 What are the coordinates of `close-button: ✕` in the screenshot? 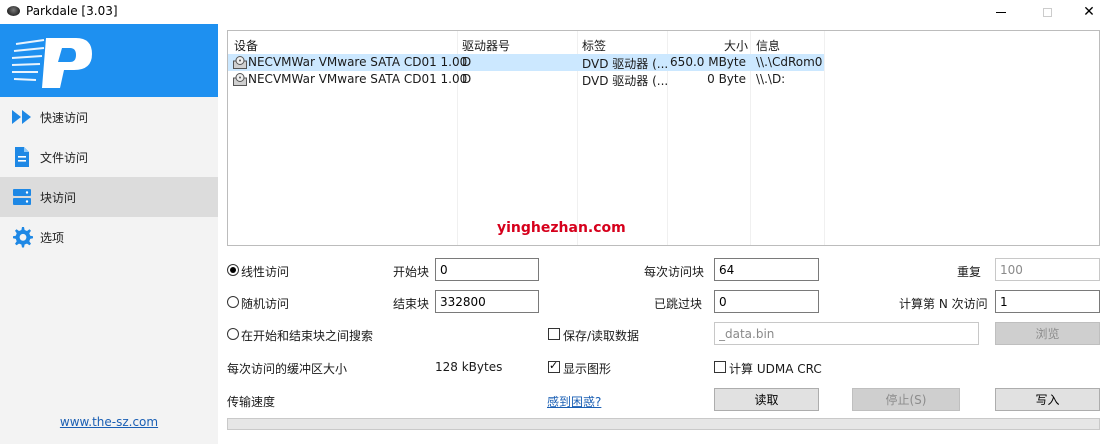 It's located at (1088, 12).